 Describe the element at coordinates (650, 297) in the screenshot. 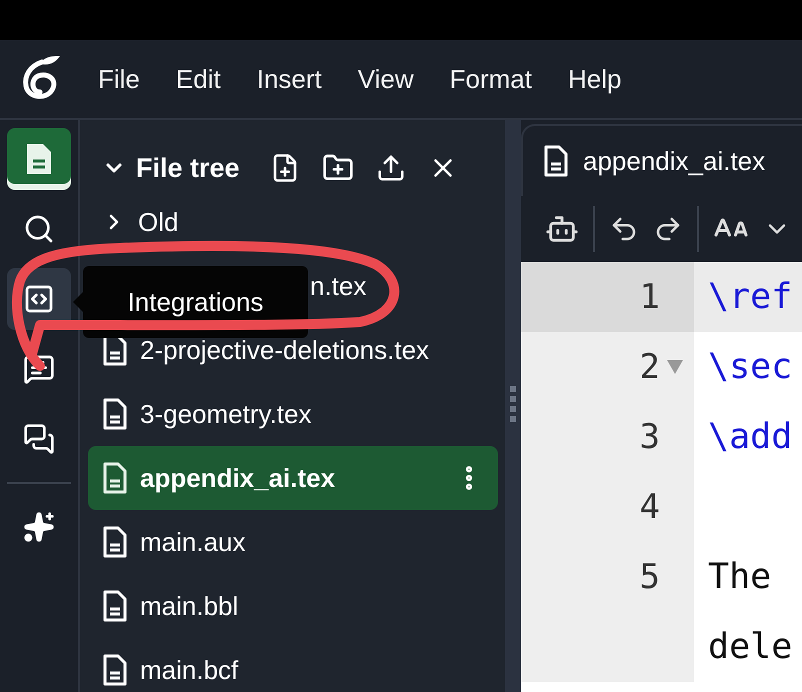

I see `line-number: 1` at that location.